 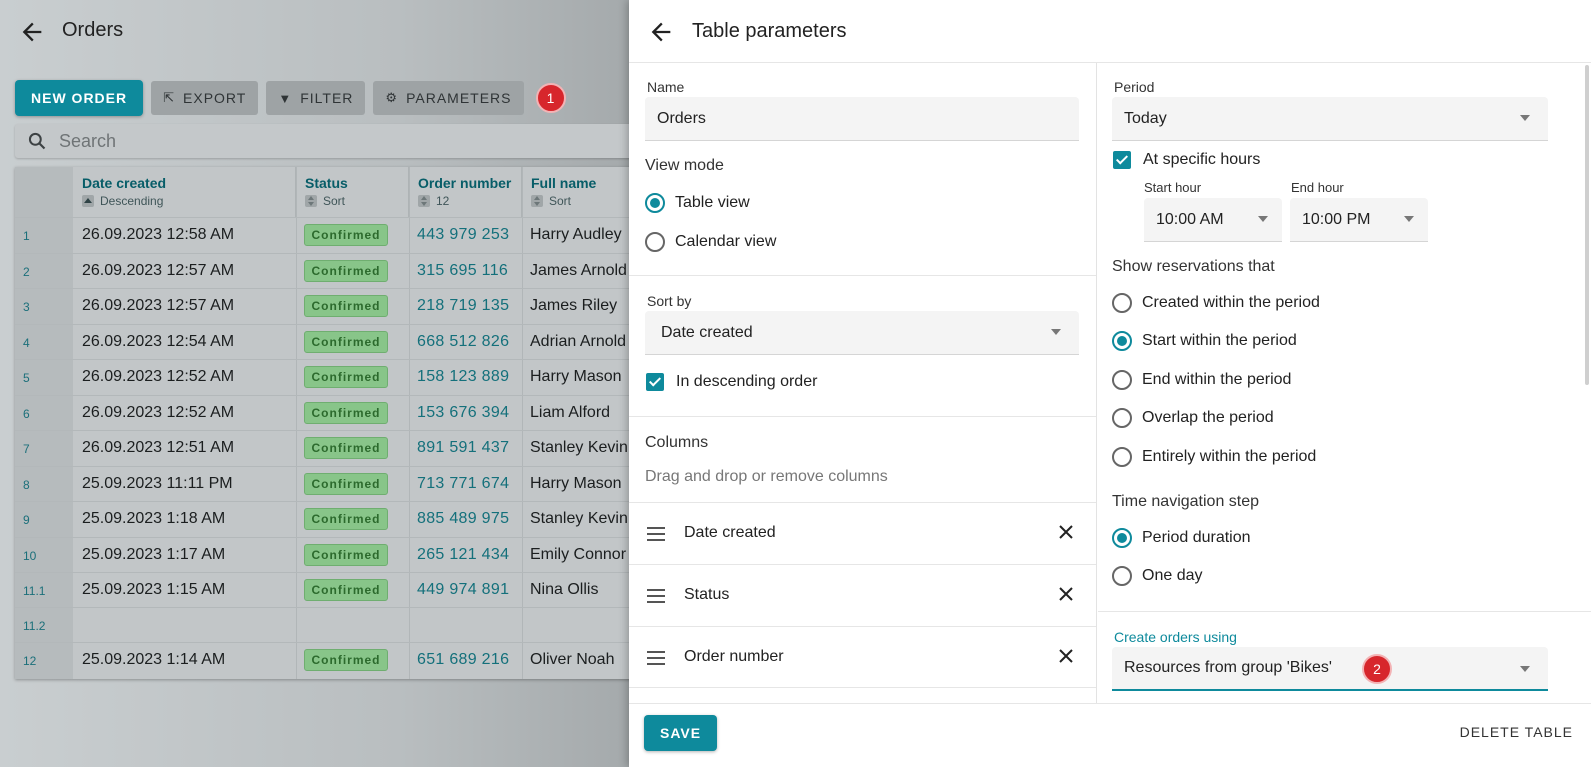 What do you see at coordinates (862, 595) in the screenshot?
I see `column-item-status: Status` at bounding box center [862, 595].